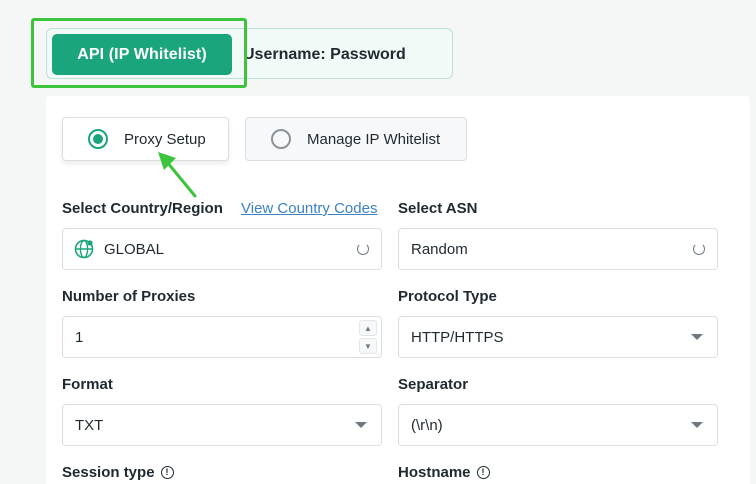  I want to click on format-select: TXT, so click(222, 425).